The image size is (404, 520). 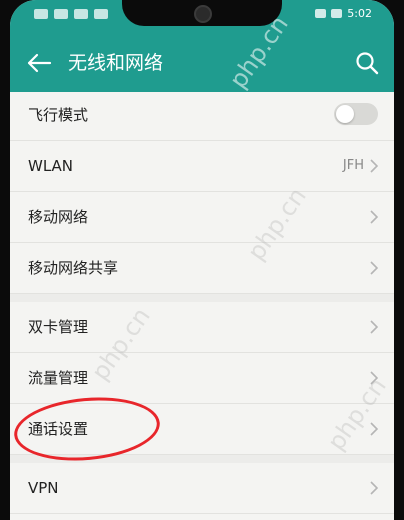 I want to click on settings-item-value: JFH, so click(x=353, y=165).